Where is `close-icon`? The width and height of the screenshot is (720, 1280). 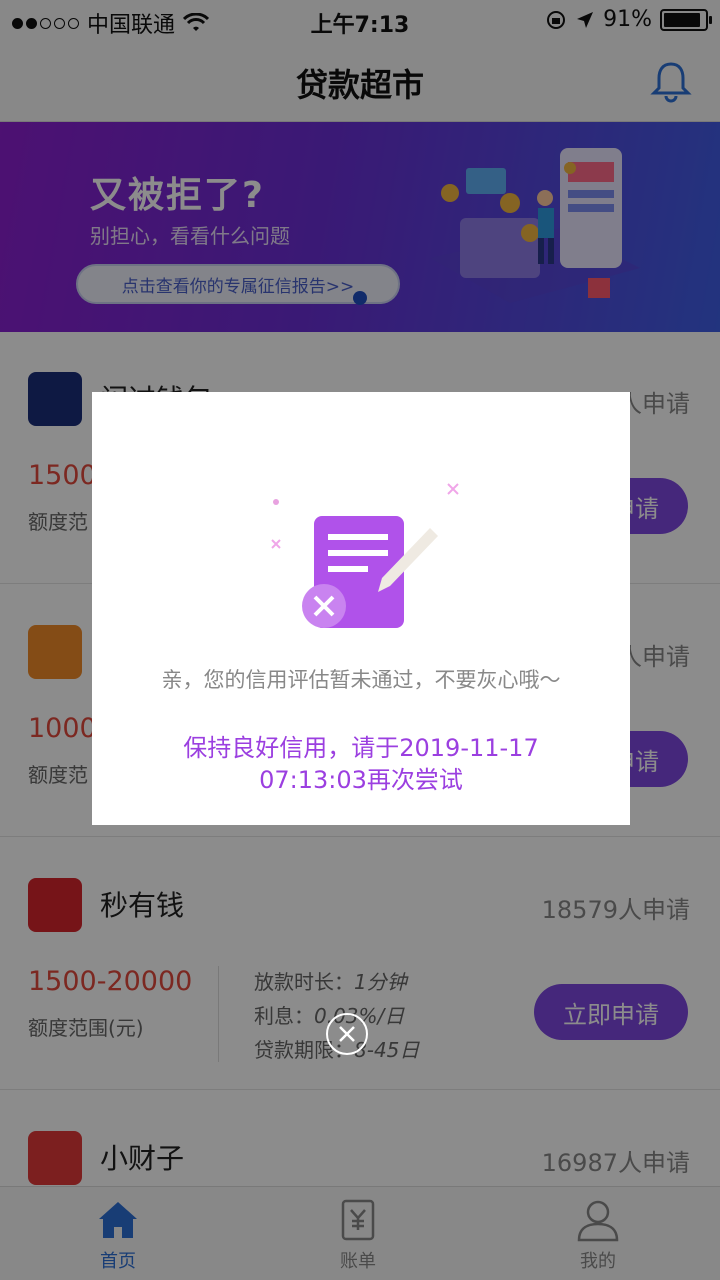
close-icon is located at coordinates (347, 1034).